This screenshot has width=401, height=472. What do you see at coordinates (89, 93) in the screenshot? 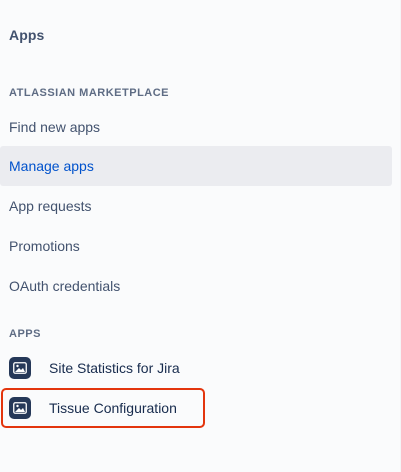
I see `section-heading-marketplace: ATLASSIAN MARKETPLACE` at bounding box center [89, 93].